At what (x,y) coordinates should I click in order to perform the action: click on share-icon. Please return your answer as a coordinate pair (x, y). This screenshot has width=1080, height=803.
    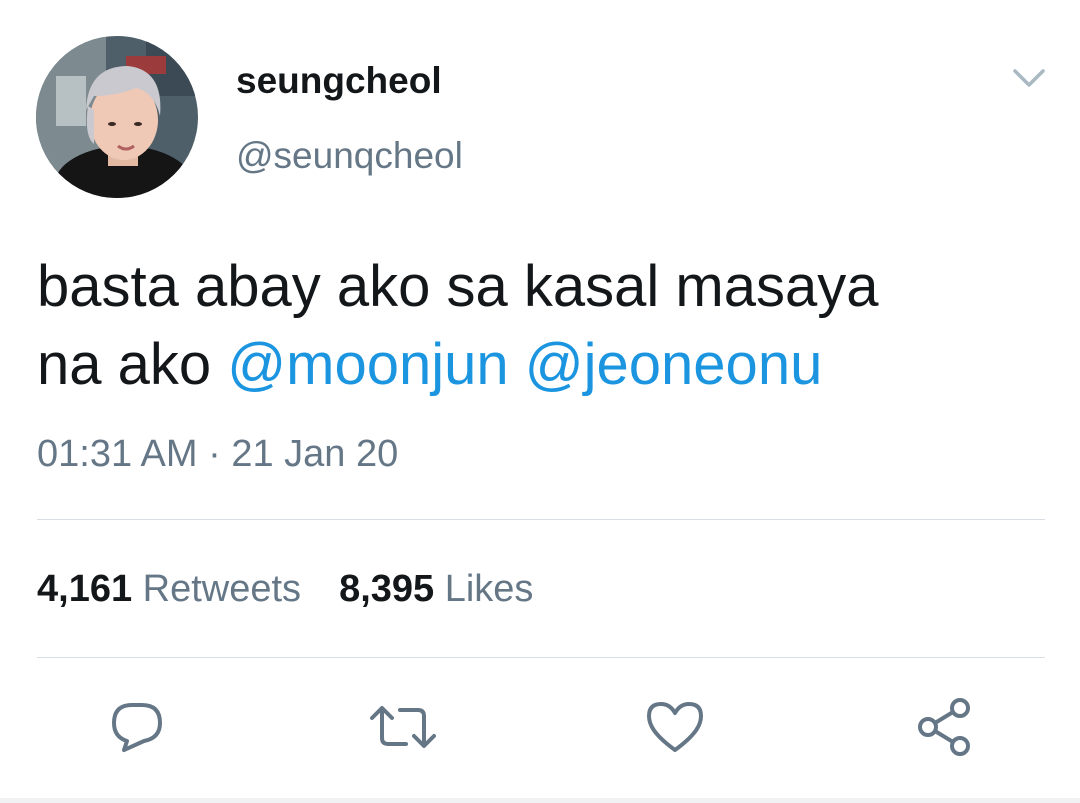
    Looking at the image, I should click on (944, 727).